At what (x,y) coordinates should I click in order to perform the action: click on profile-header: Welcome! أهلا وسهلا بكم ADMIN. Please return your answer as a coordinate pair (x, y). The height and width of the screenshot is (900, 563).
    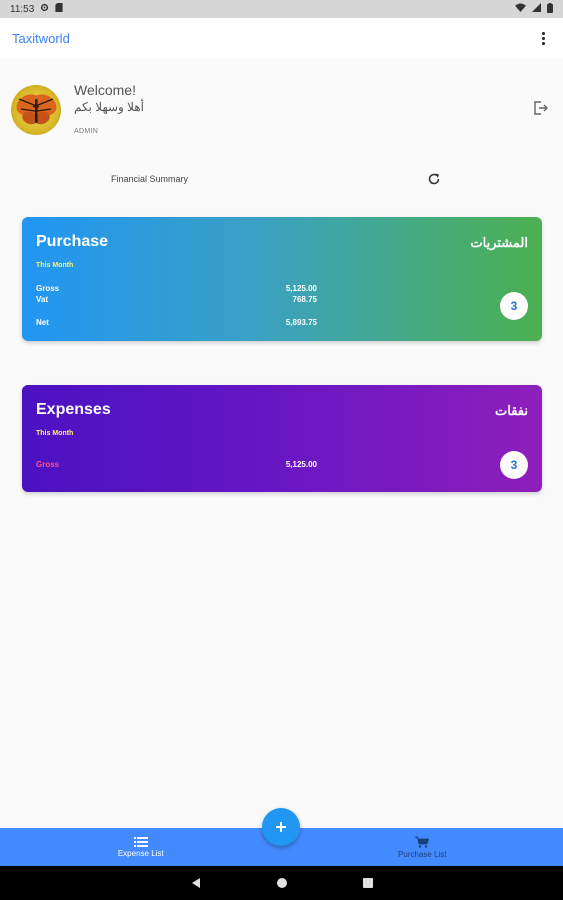
    Looking at the image, I should click on (281, 112).